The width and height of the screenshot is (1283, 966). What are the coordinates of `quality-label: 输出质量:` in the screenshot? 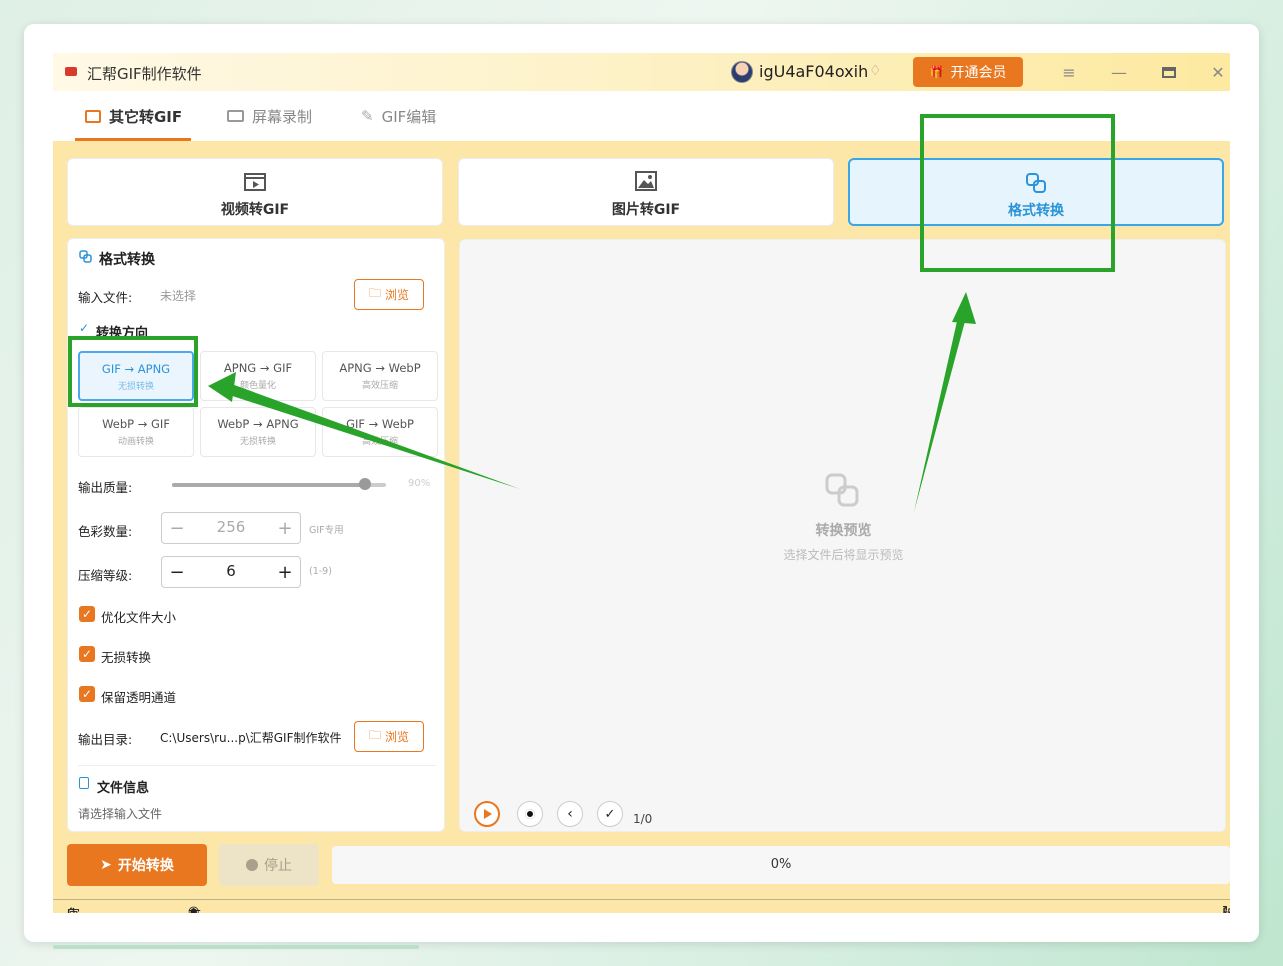 It's located at (105, 487).